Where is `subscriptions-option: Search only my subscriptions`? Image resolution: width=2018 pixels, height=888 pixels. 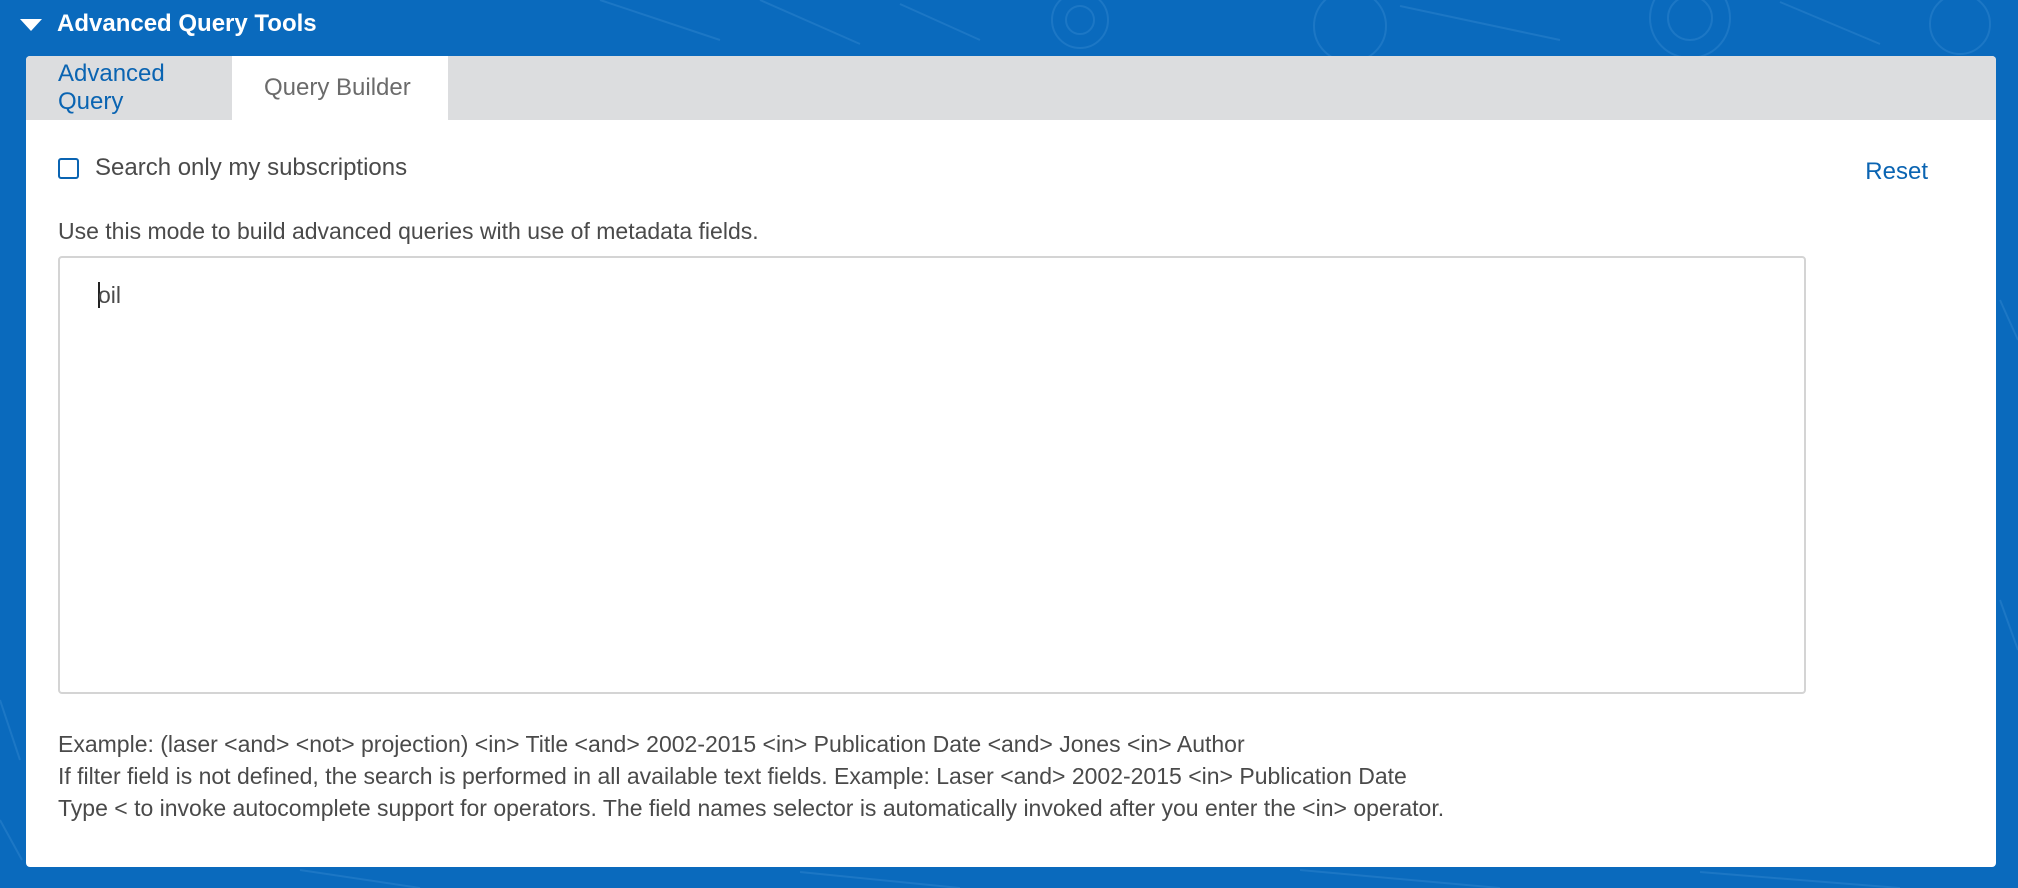
subscriptions-option: Search only my subscriptions is located at coordinates (232, 168).